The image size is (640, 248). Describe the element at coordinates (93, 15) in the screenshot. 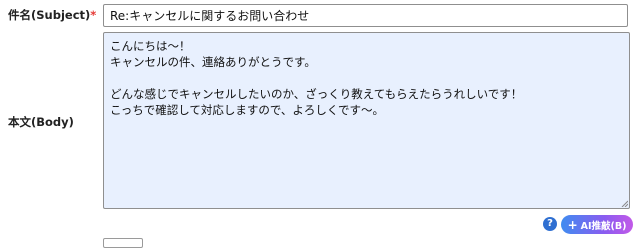

I see `required-marker: *` at that location.